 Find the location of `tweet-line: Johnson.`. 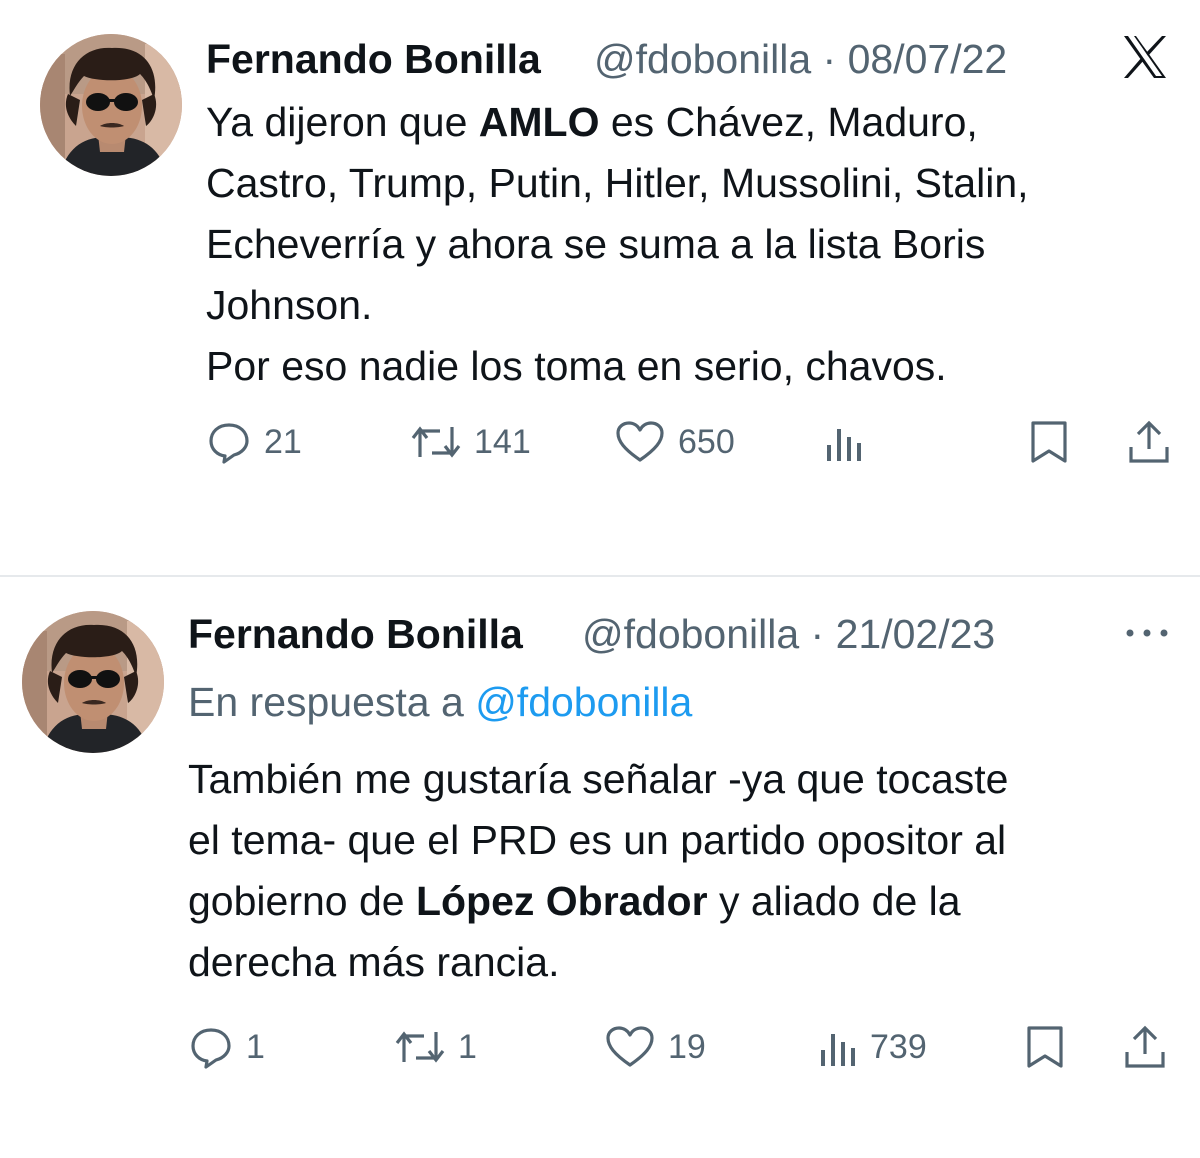

tweet-line: Johnson. is located at coordinates (289, 305).